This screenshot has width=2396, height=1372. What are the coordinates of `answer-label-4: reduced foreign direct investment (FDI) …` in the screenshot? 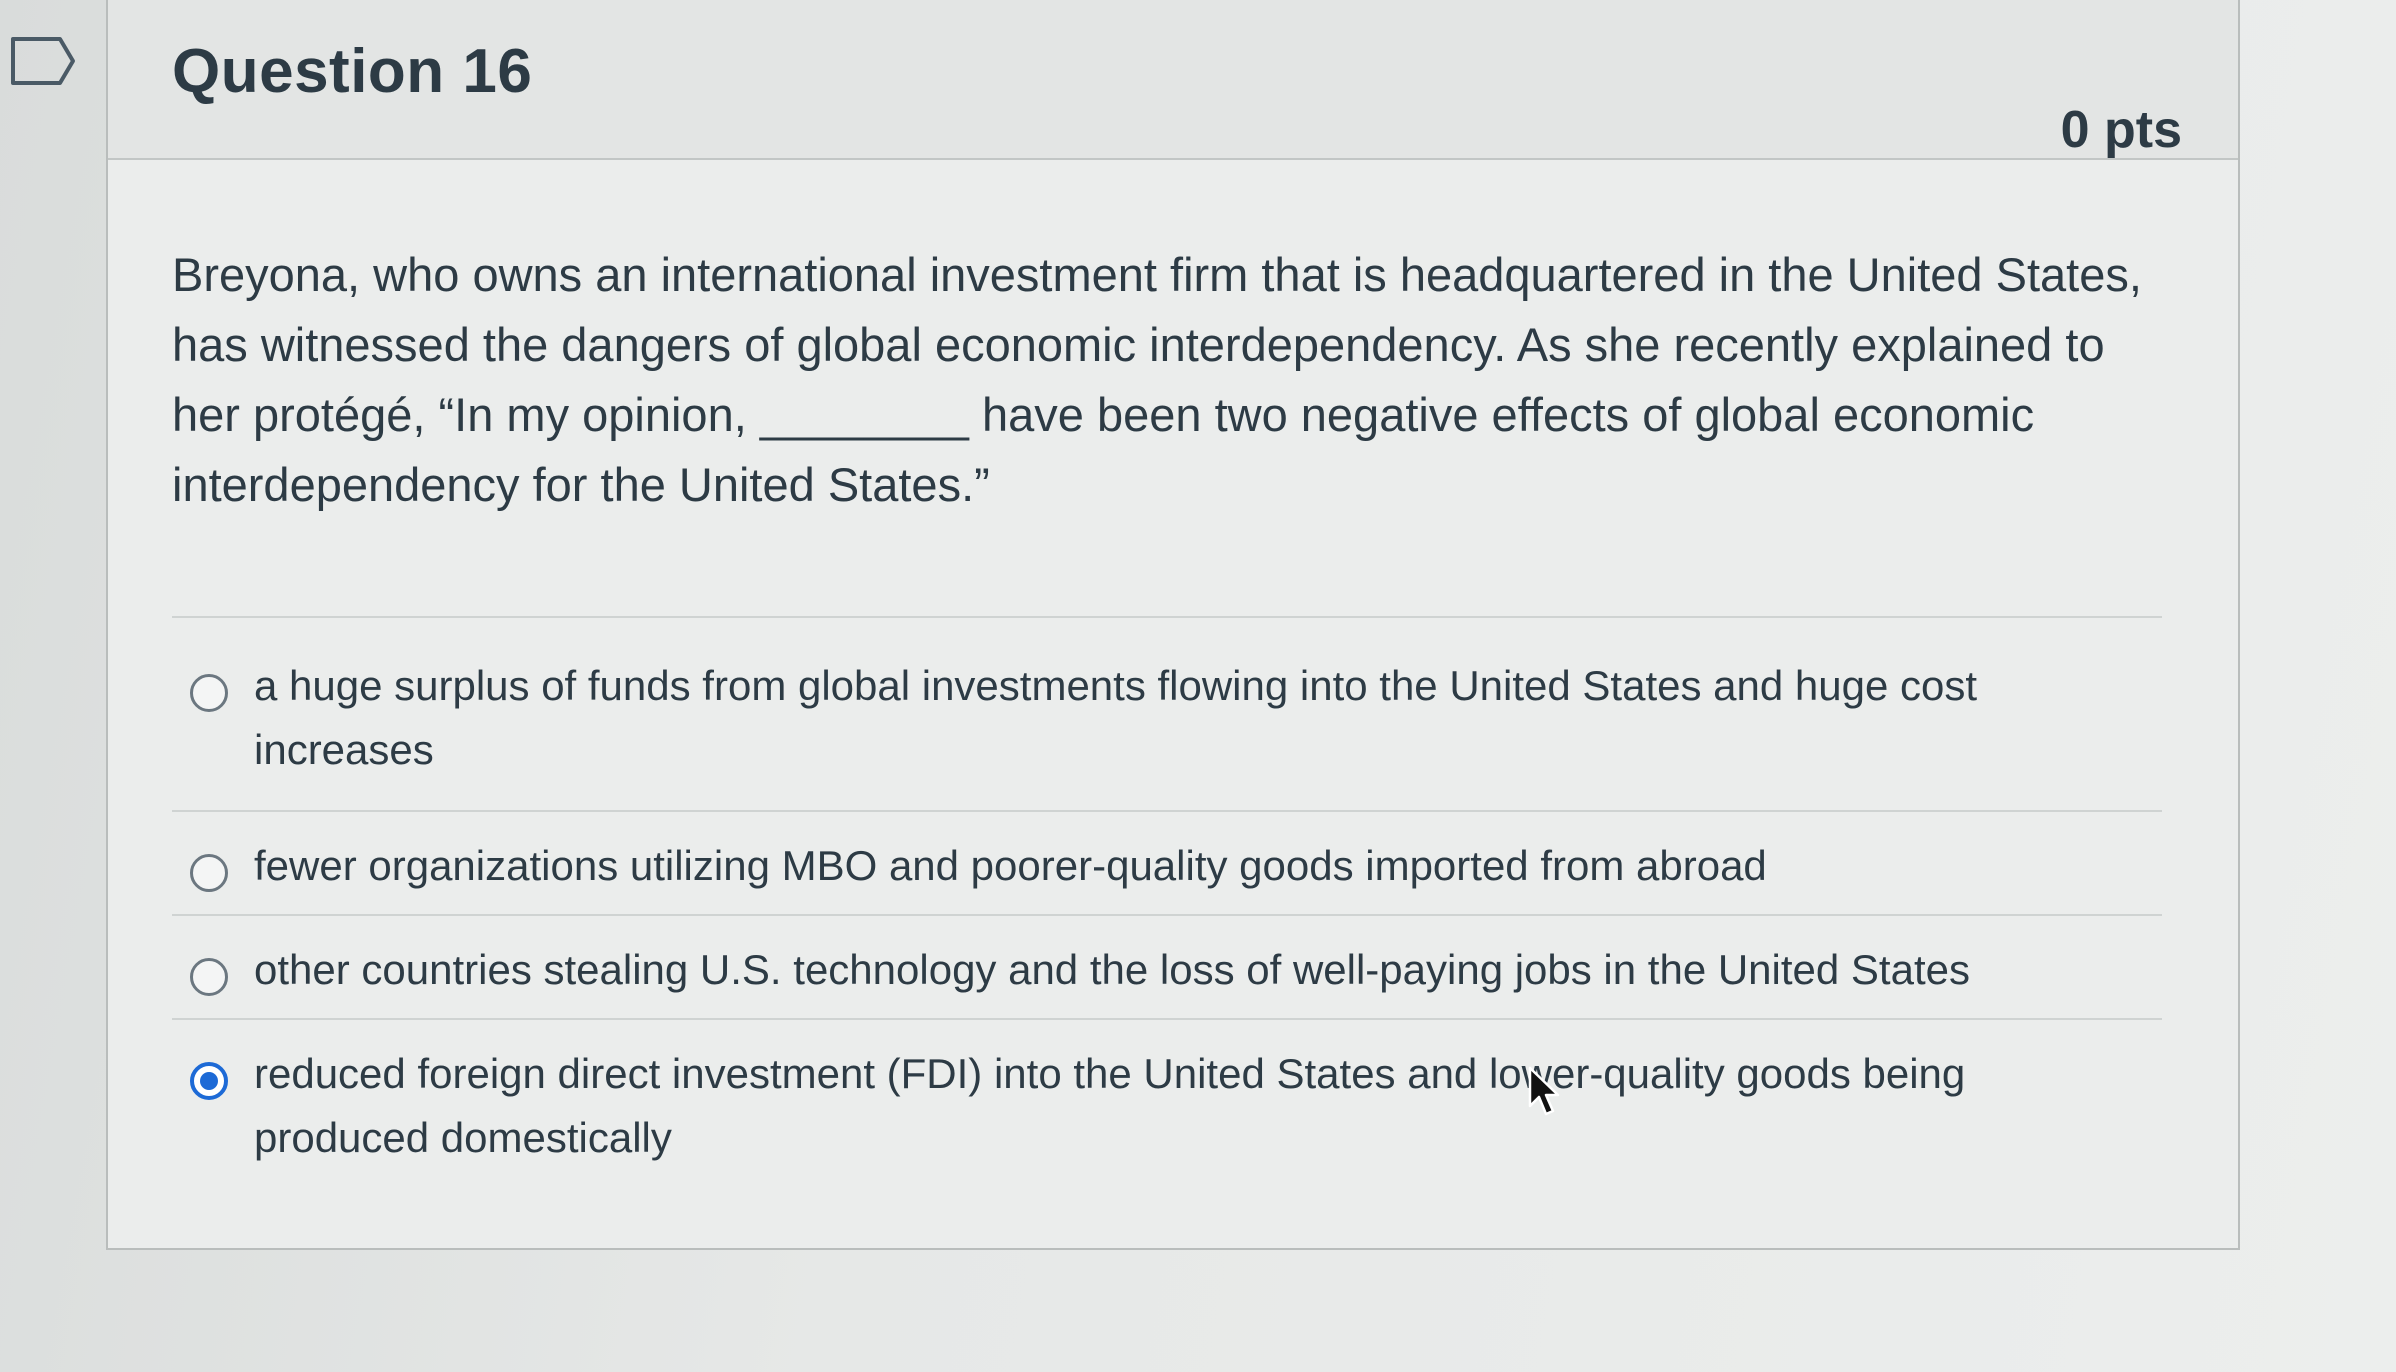 It's located at (1154, 1106).